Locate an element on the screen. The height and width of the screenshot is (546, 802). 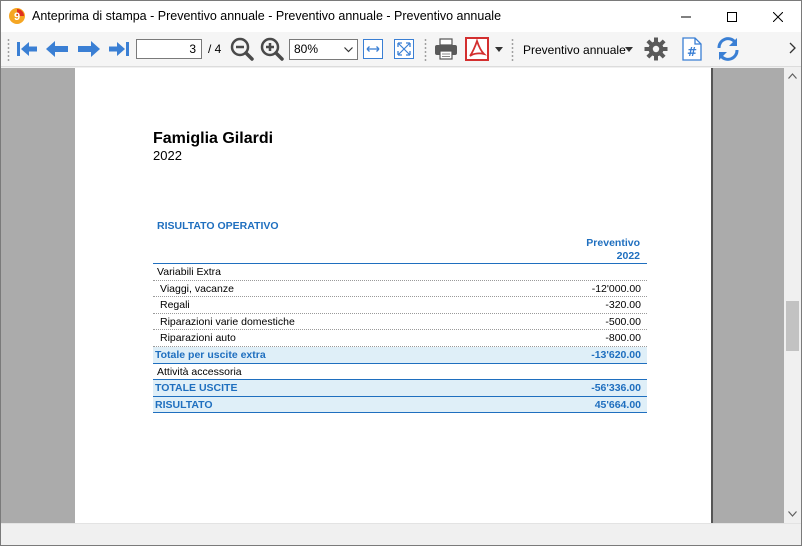
printer-icon is located at coordinates (446, 49).